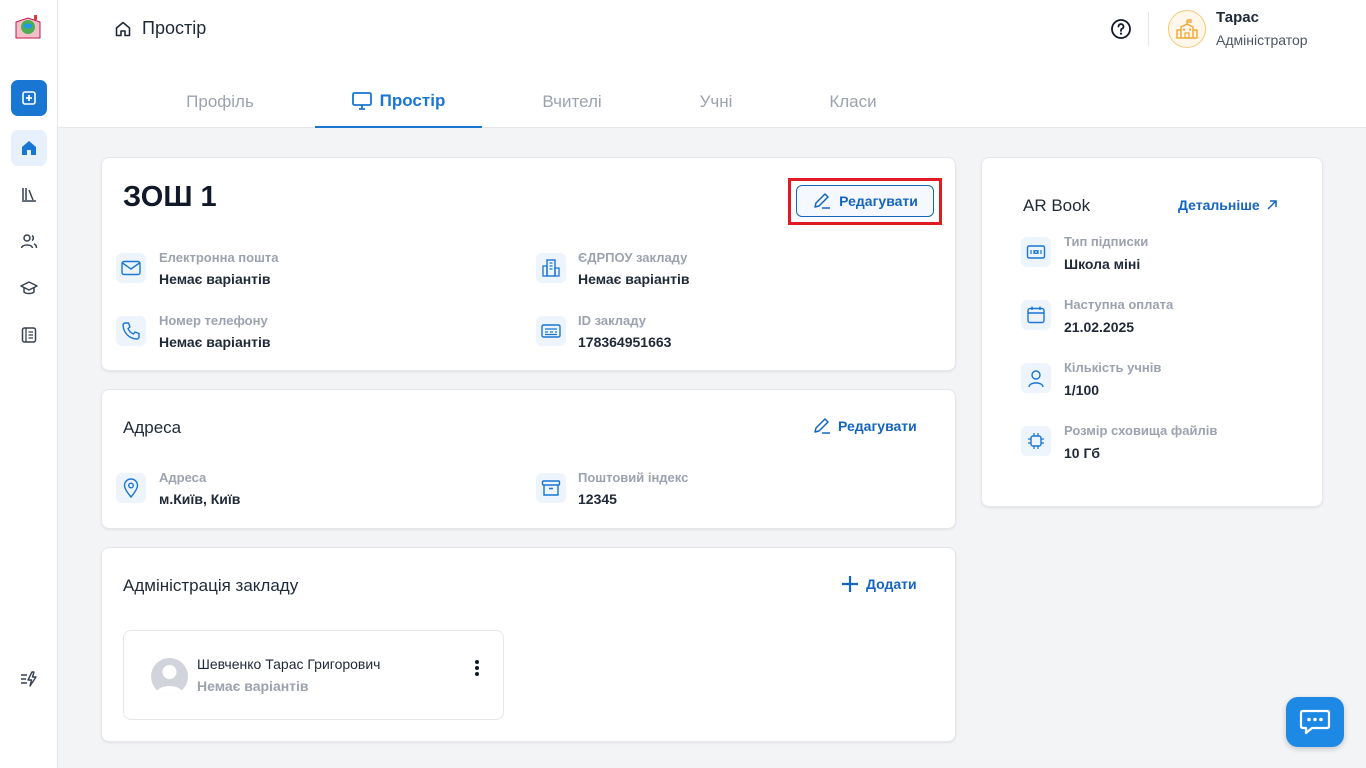  I want to click on email-label: Електронна пошта, so click(219, 257).